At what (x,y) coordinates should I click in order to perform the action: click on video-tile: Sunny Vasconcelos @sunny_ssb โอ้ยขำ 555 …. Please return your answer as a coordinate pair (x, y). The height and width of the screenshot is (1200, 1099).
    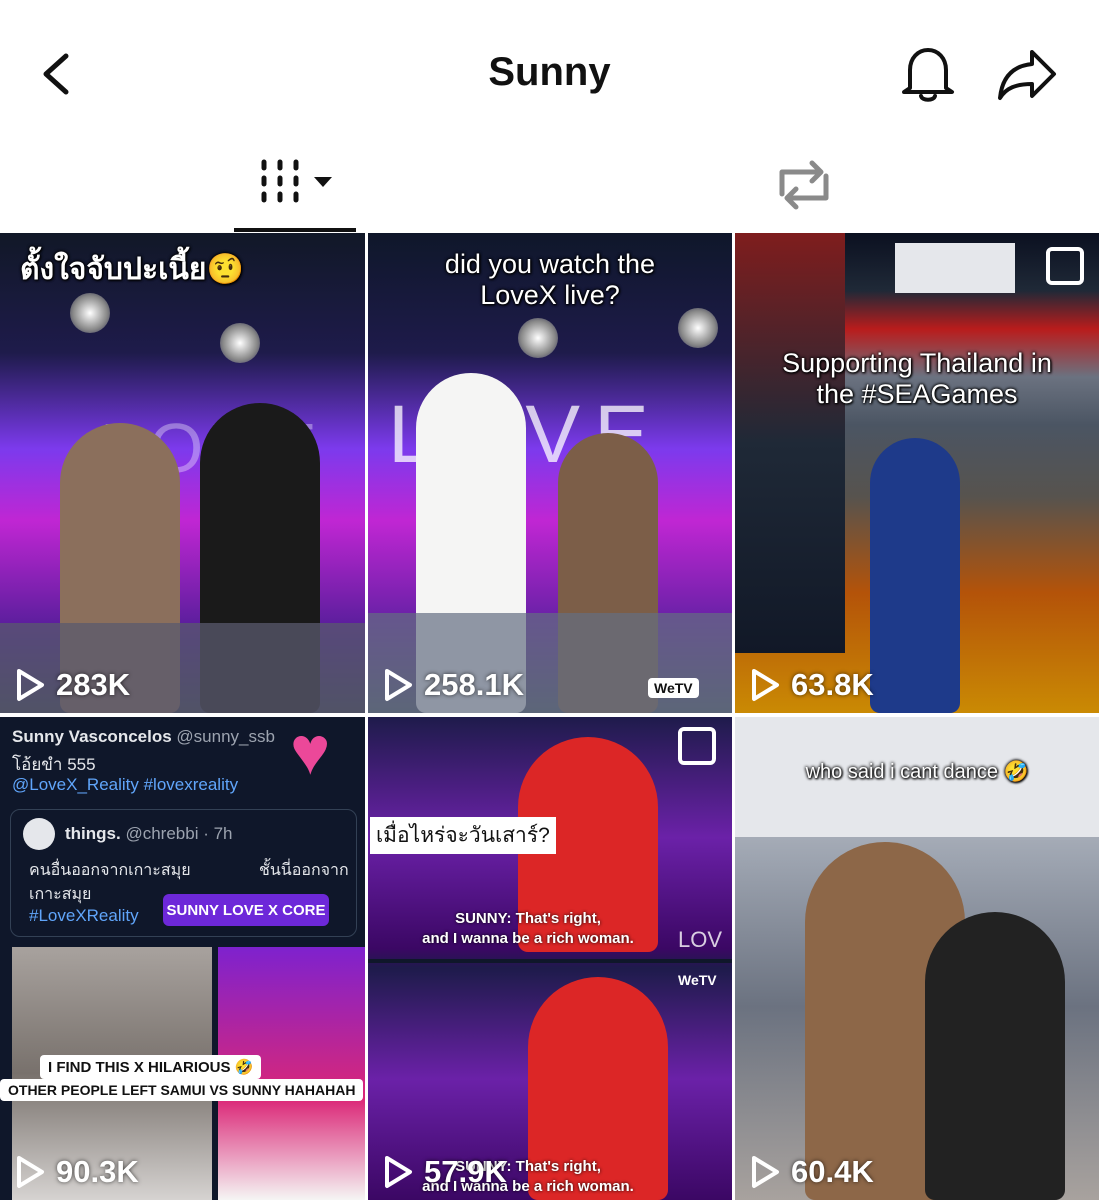
    Looking at the image, I should click on (182, 958).